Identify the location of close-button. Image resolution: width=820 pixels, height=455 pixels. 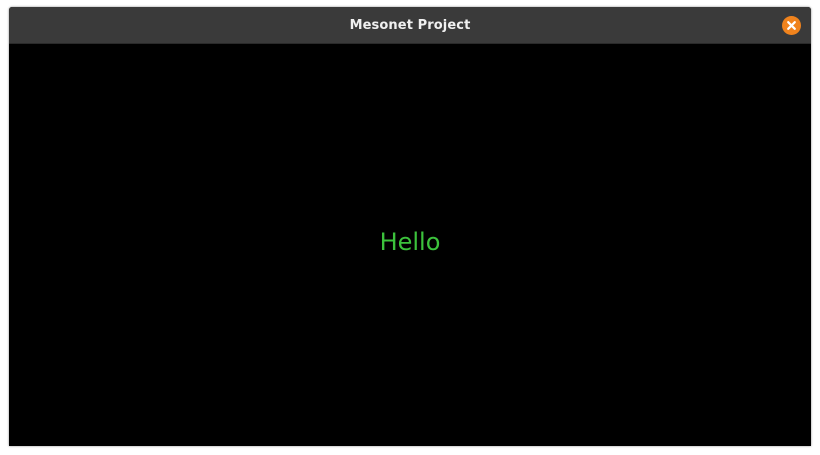
(791, 25).